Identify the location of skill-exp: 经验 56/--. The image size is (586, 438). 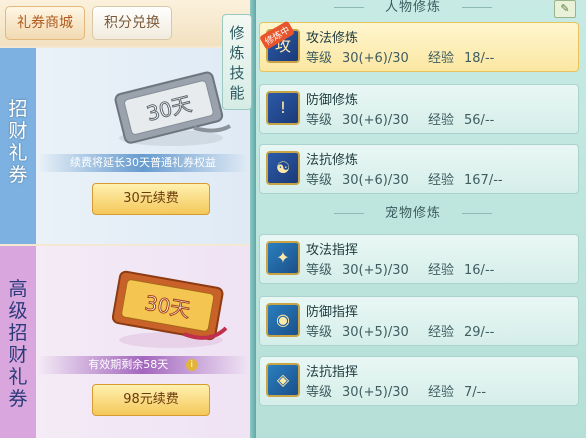
(461, 118).